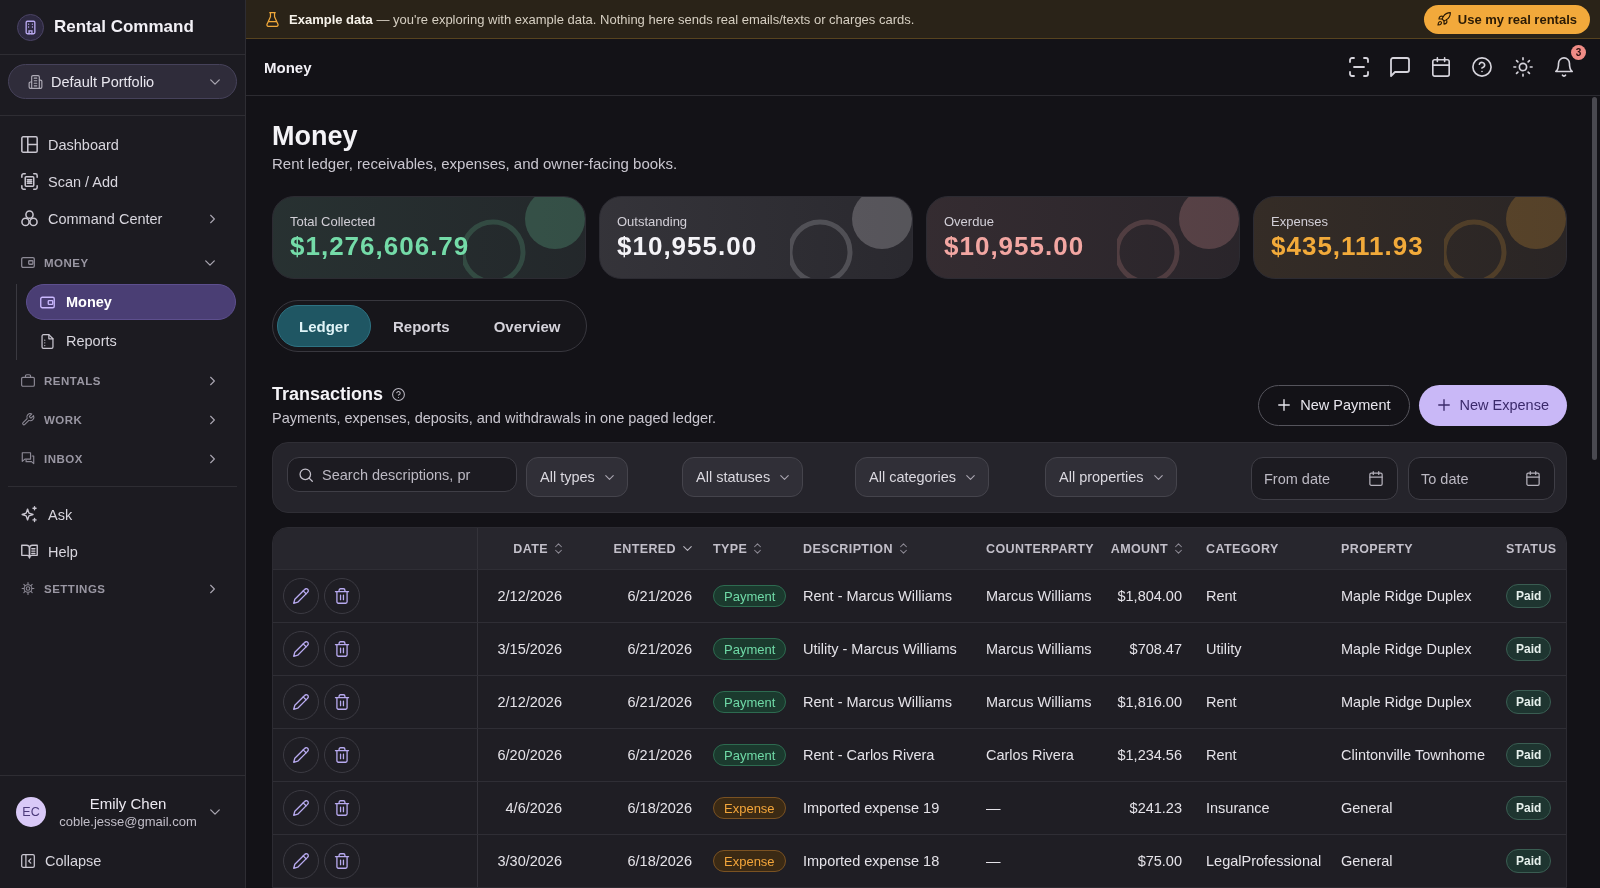 The width and height of the screenshot is (1600, 888). I want to click on new-expense-button: New Expense, so click(1492, 405).